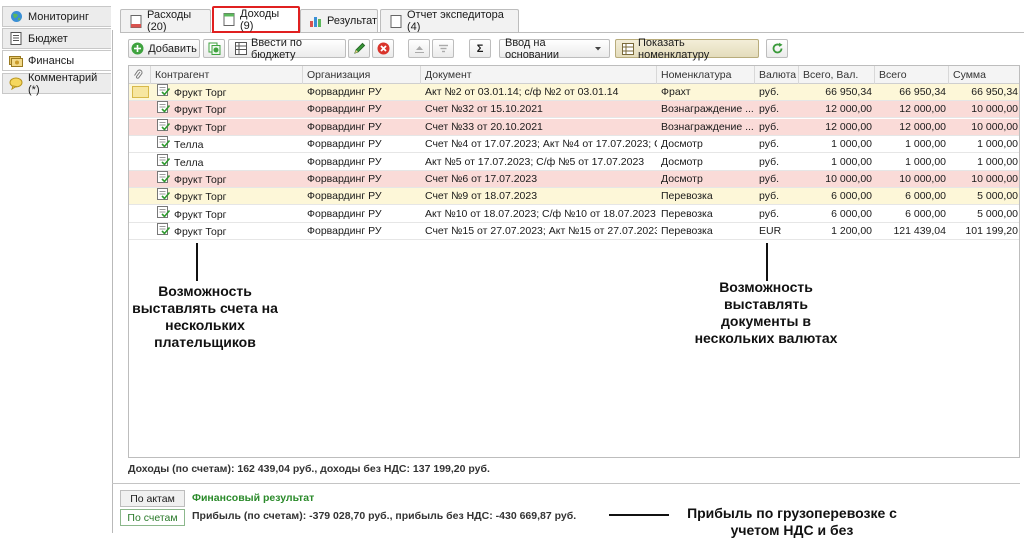  I want to click on document-icon, so click(16, 39).